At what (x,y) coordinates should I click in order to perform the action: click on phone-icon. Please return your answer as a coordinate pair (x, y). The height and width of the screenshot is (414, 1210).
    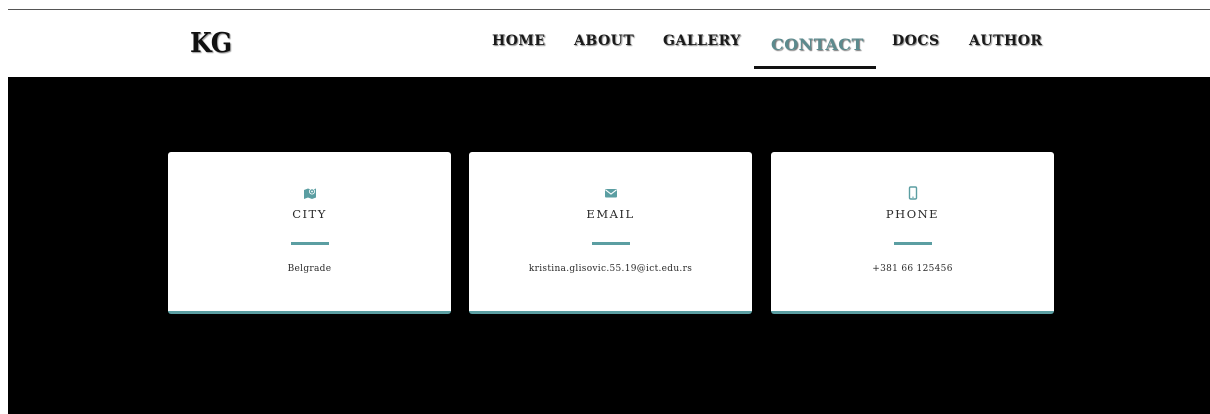
    Looking at the image, I should click on (913, 192).